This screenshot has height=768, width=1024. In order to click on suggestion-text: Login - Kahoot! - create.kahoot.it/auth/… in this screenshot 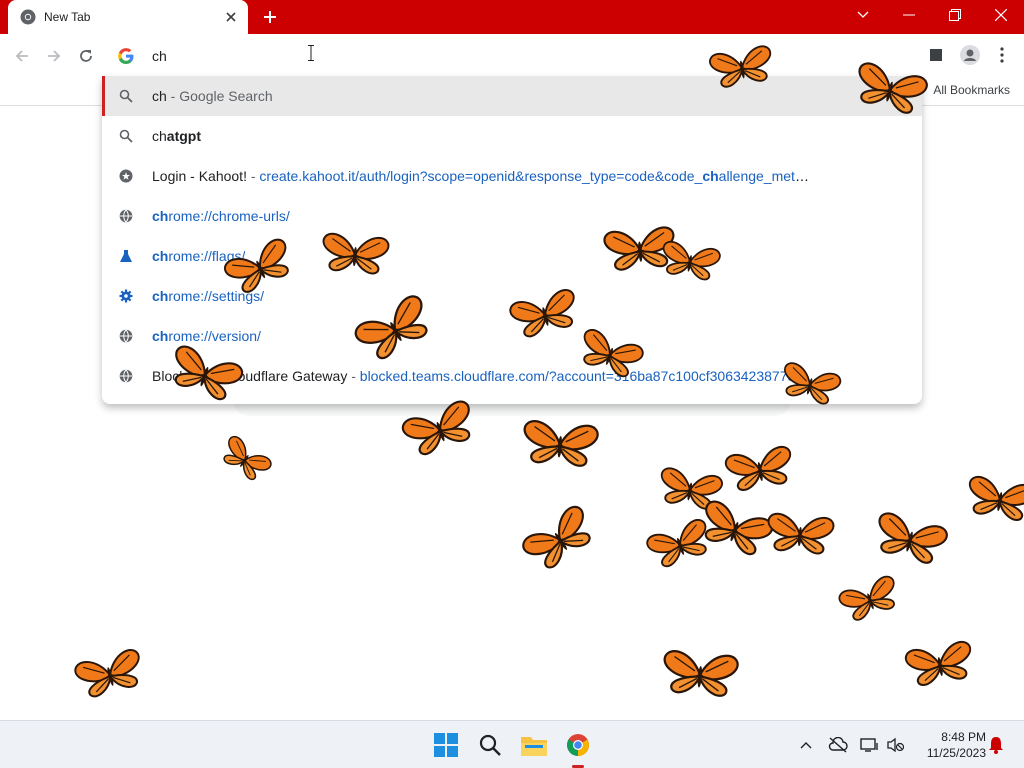, I will do `click(482, 176)`.